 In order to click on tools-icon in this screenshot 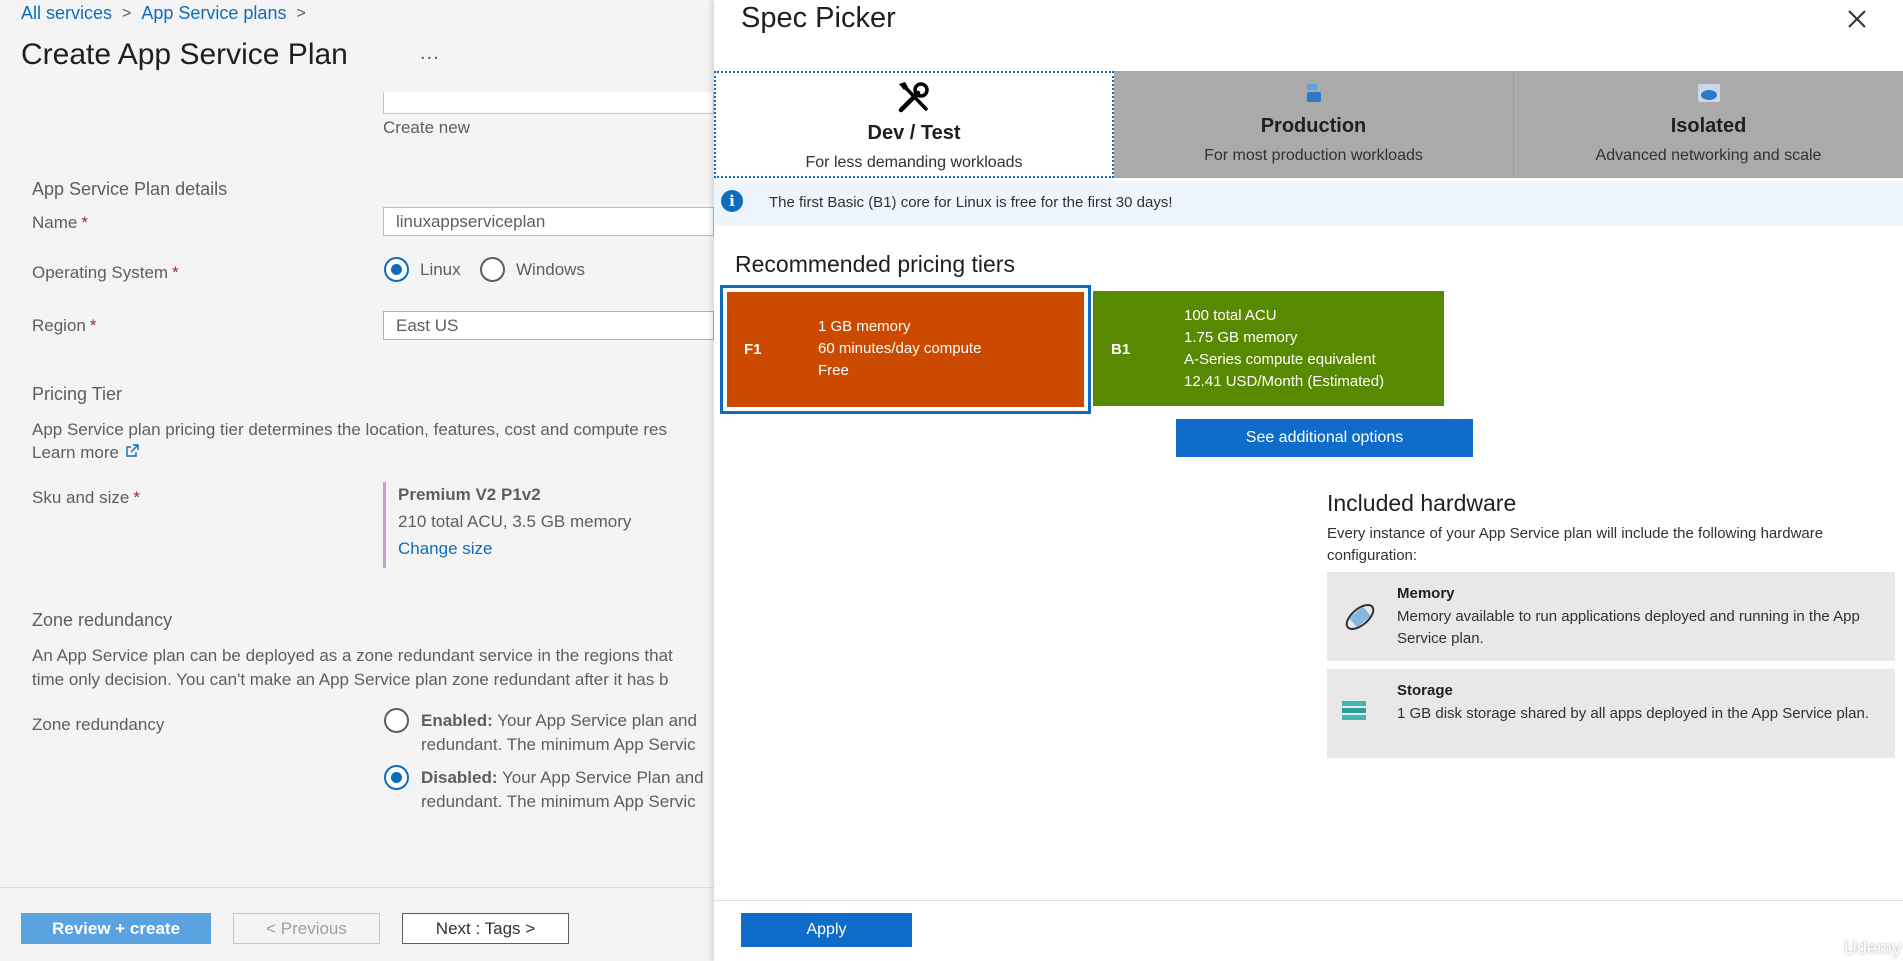, I will do `click(913, 97)`.